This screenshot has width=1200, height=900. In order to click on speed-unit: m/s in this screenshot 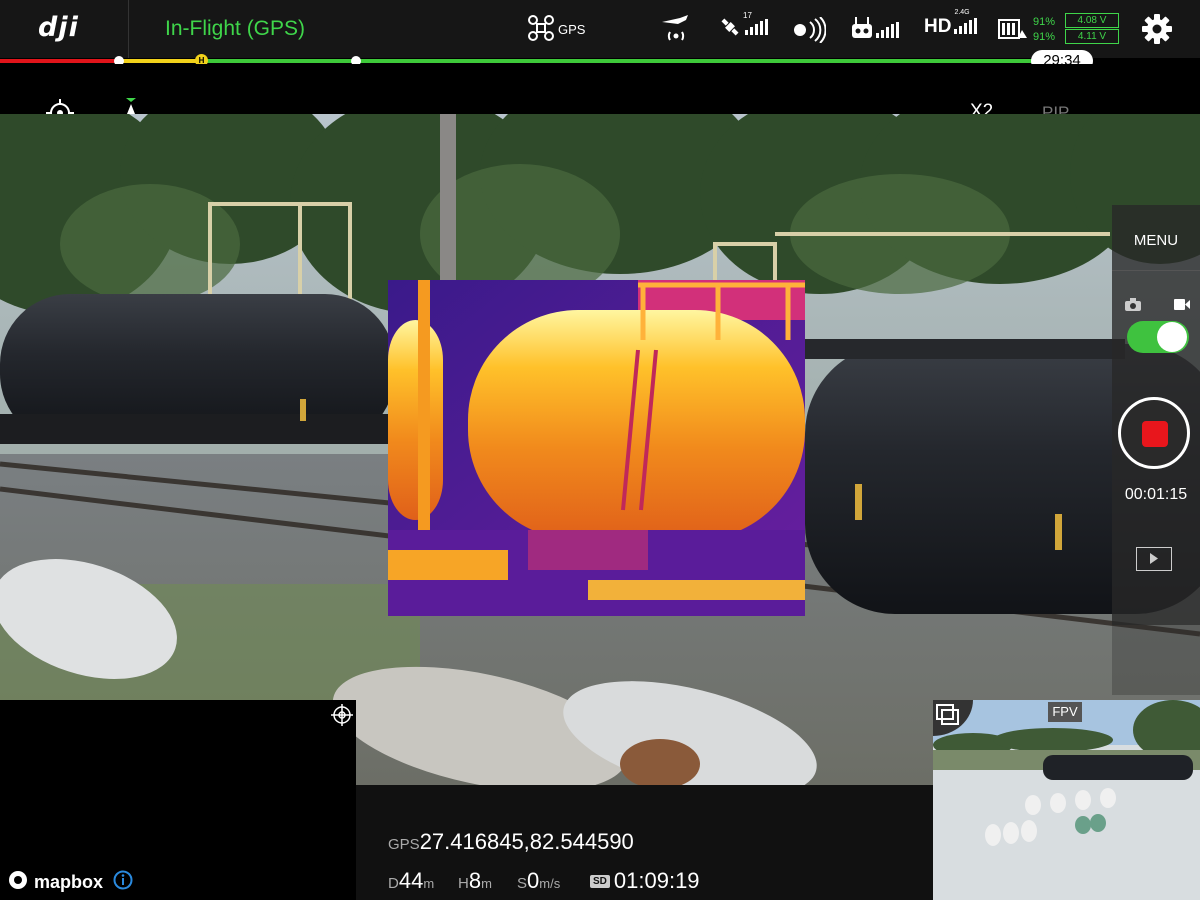, I will do `click(550, 883)`.